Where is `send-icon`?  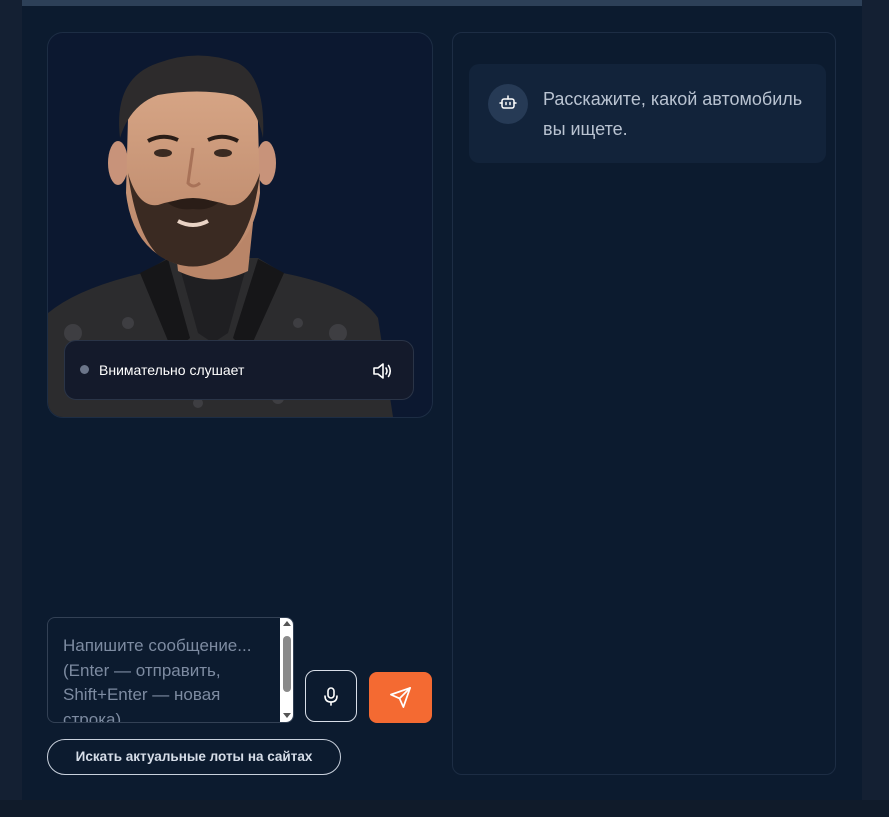 send-icon is located at coordinates (400, 697).